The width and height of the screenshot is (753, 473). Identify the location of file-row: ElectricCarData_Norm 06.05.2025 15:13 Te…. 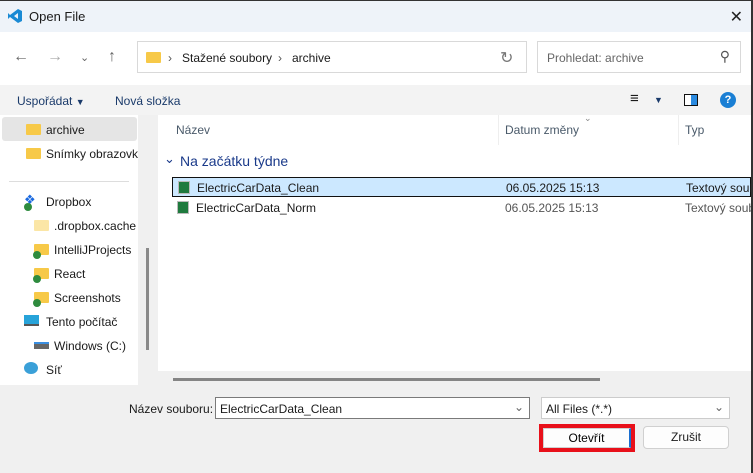
(461, 208).